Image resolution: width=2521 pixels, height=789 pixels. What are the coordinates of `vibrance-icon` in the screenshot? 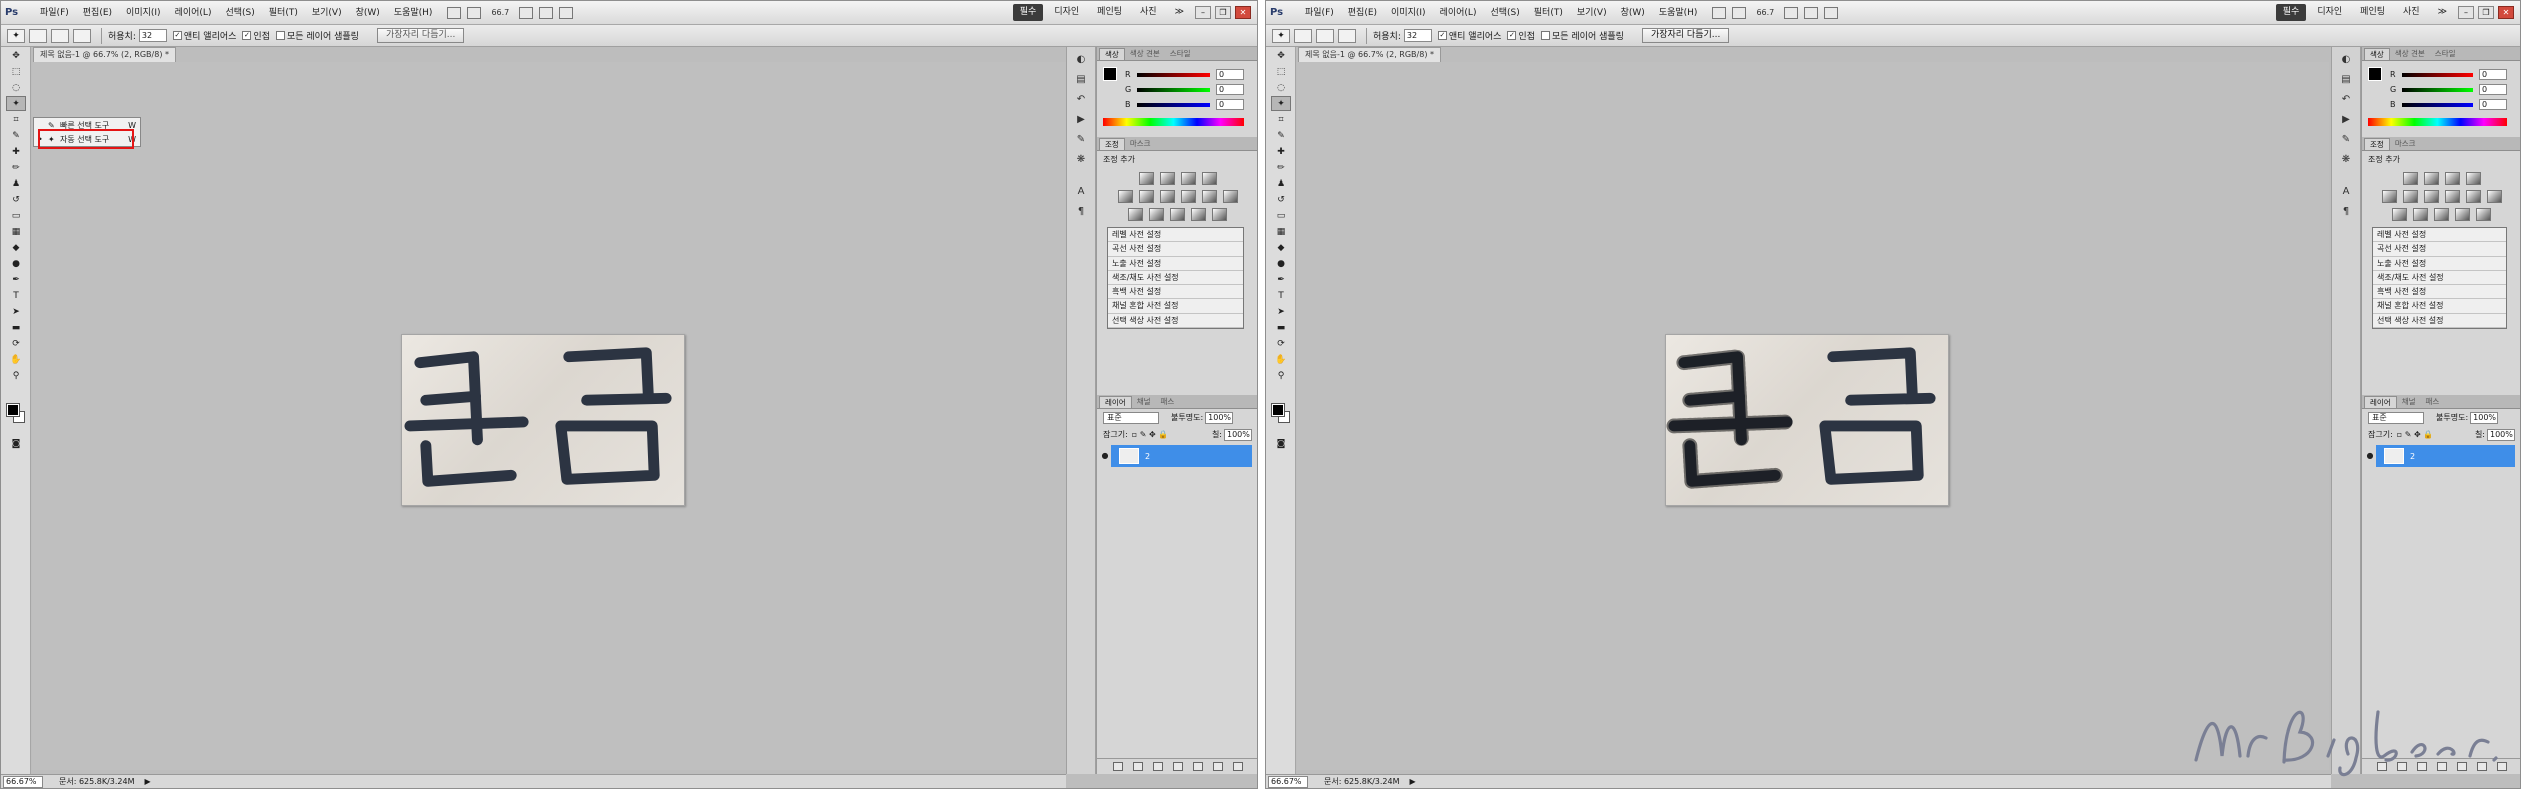 It's located at (2389, 196).